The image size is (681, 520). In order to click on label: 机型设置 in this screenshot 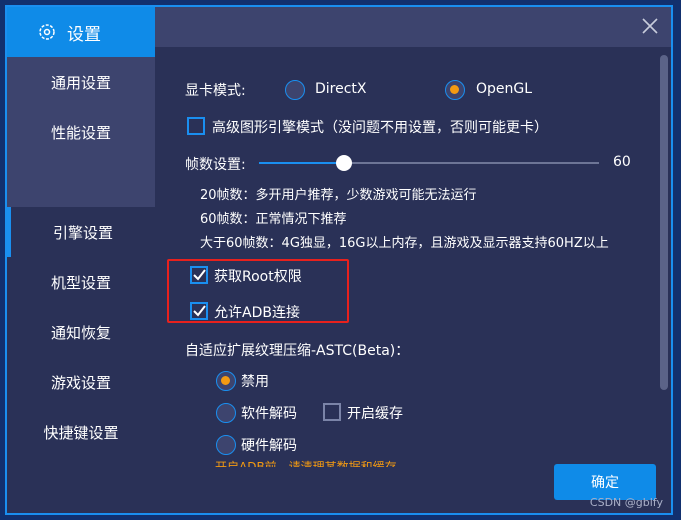, I will do `click(80, 282)`.